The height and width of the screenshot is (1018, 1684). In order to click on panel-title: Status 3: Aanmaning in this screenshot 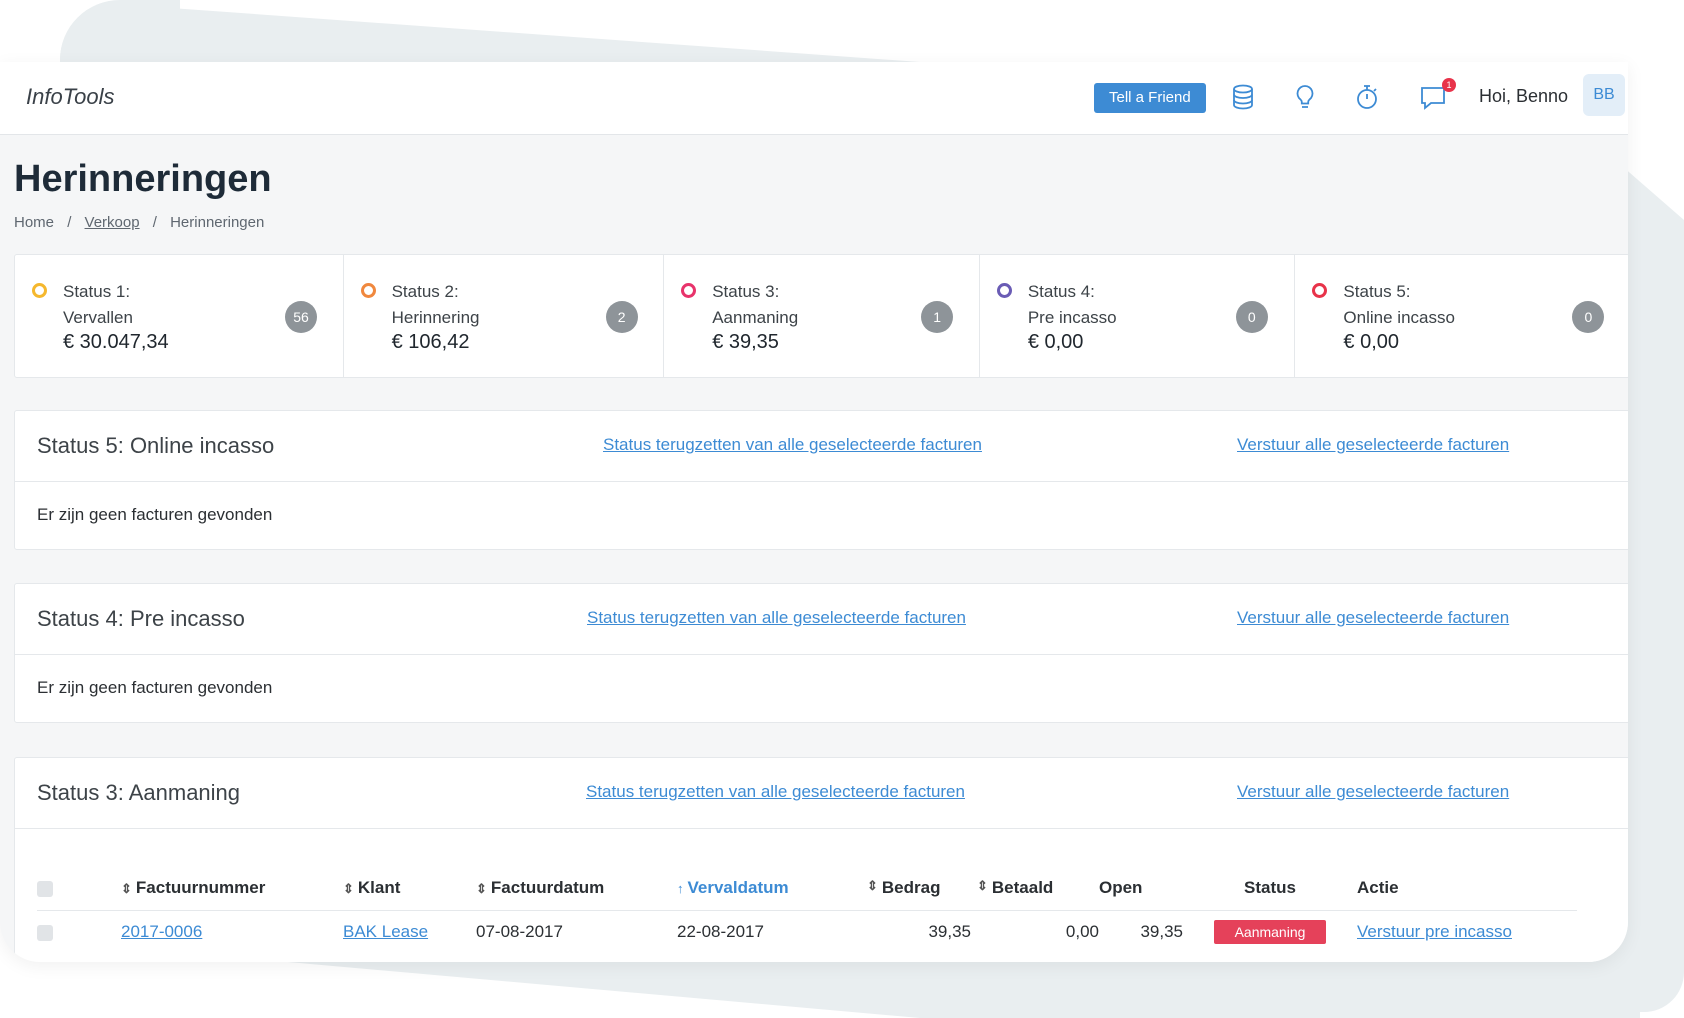, I will do `click(139, 792)`.